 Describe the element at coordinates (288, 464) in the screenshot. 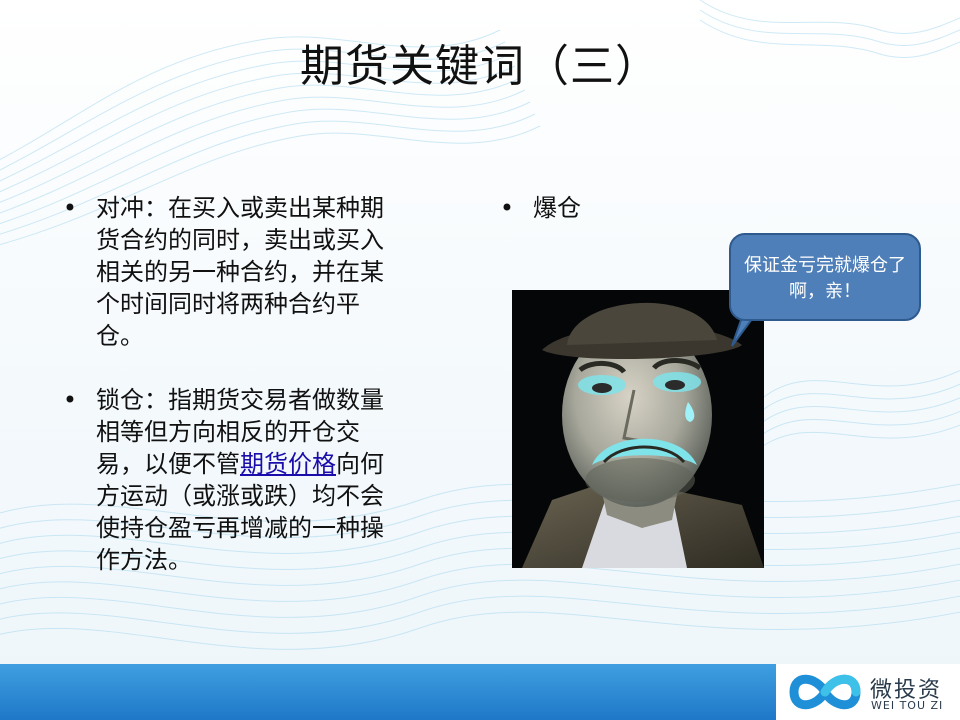

I see `futures-price-link: 期货价格` at that location.